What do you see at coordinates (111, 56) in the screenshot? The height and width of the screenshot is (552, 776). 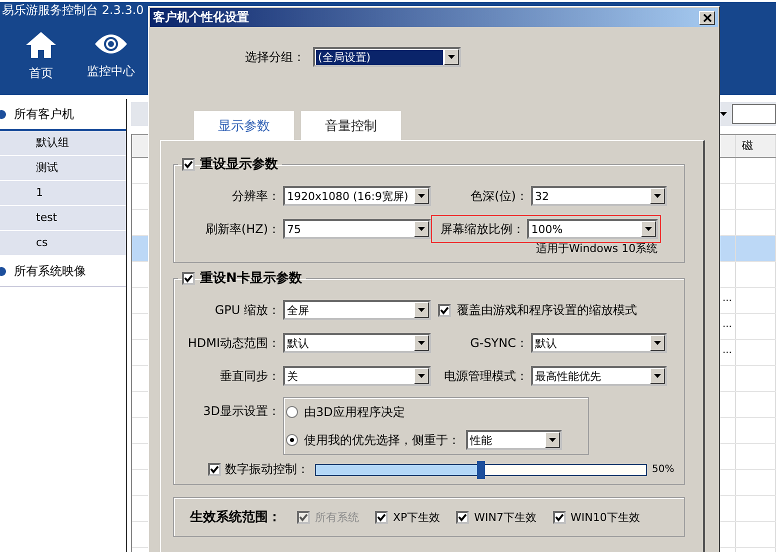 I see `nav-button: 监控中心` at bounding box center [111, 56].